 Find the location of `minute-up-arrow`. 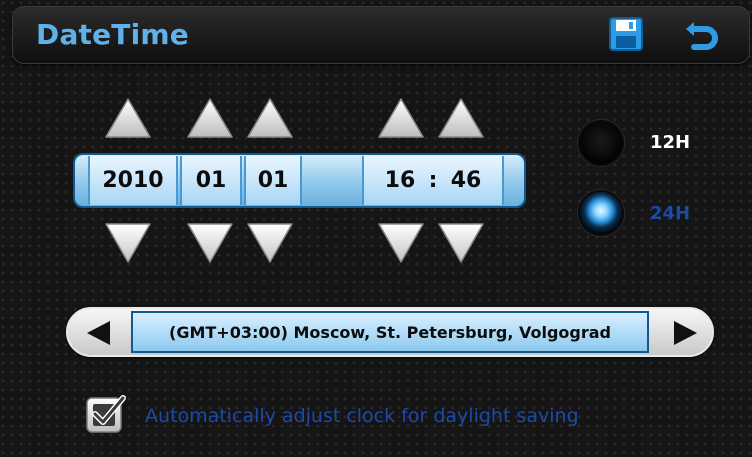

minute-up-arrow is located at coordinates (461, 118).